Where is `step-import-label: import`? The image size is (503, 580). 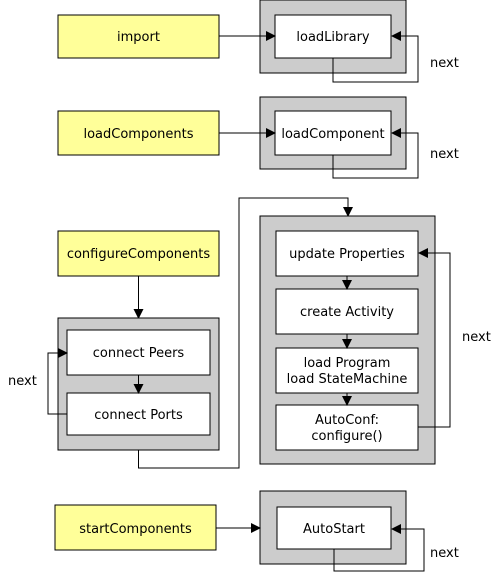
step-import-label: import is located at coordinates (138, 37).